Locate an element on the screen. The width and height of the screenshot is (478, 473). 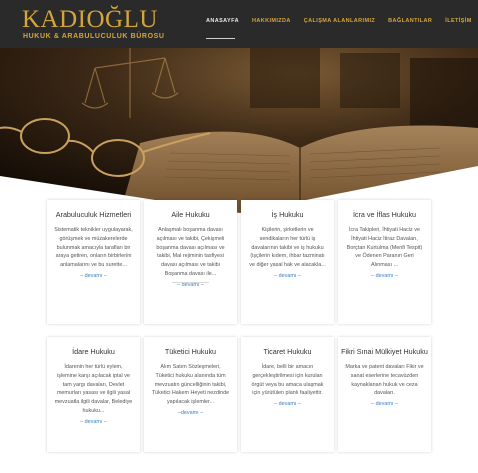
card-title: Ticaret Hukuku is located at coordinates (287, 347).